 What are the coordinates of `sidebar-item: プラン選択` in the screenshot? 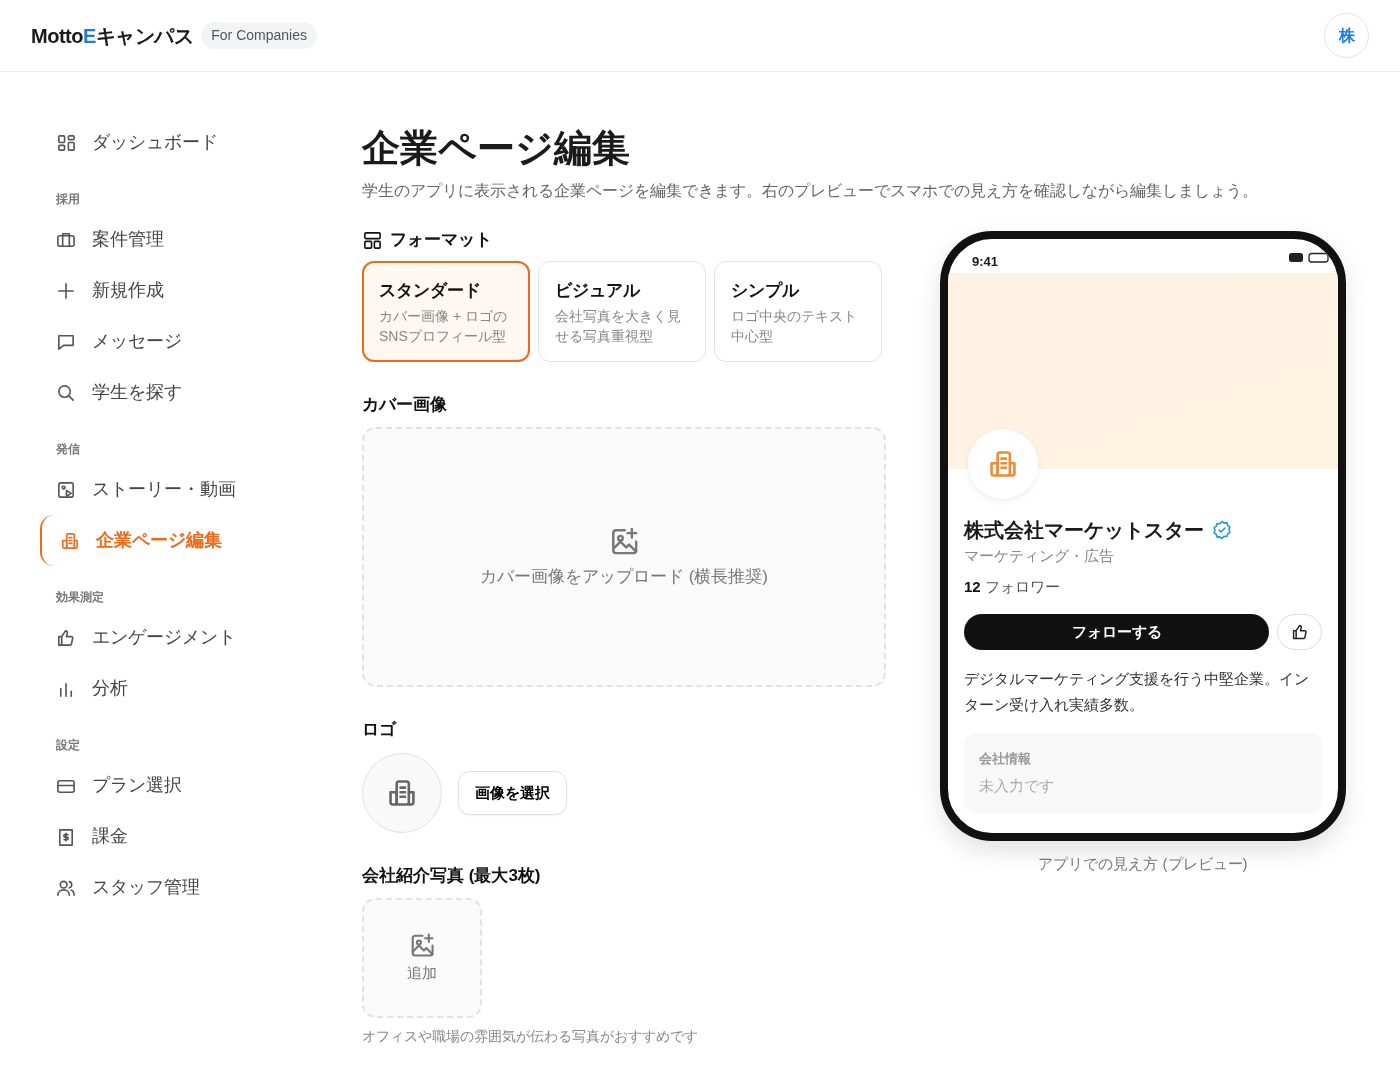 It's located at (160, 785).